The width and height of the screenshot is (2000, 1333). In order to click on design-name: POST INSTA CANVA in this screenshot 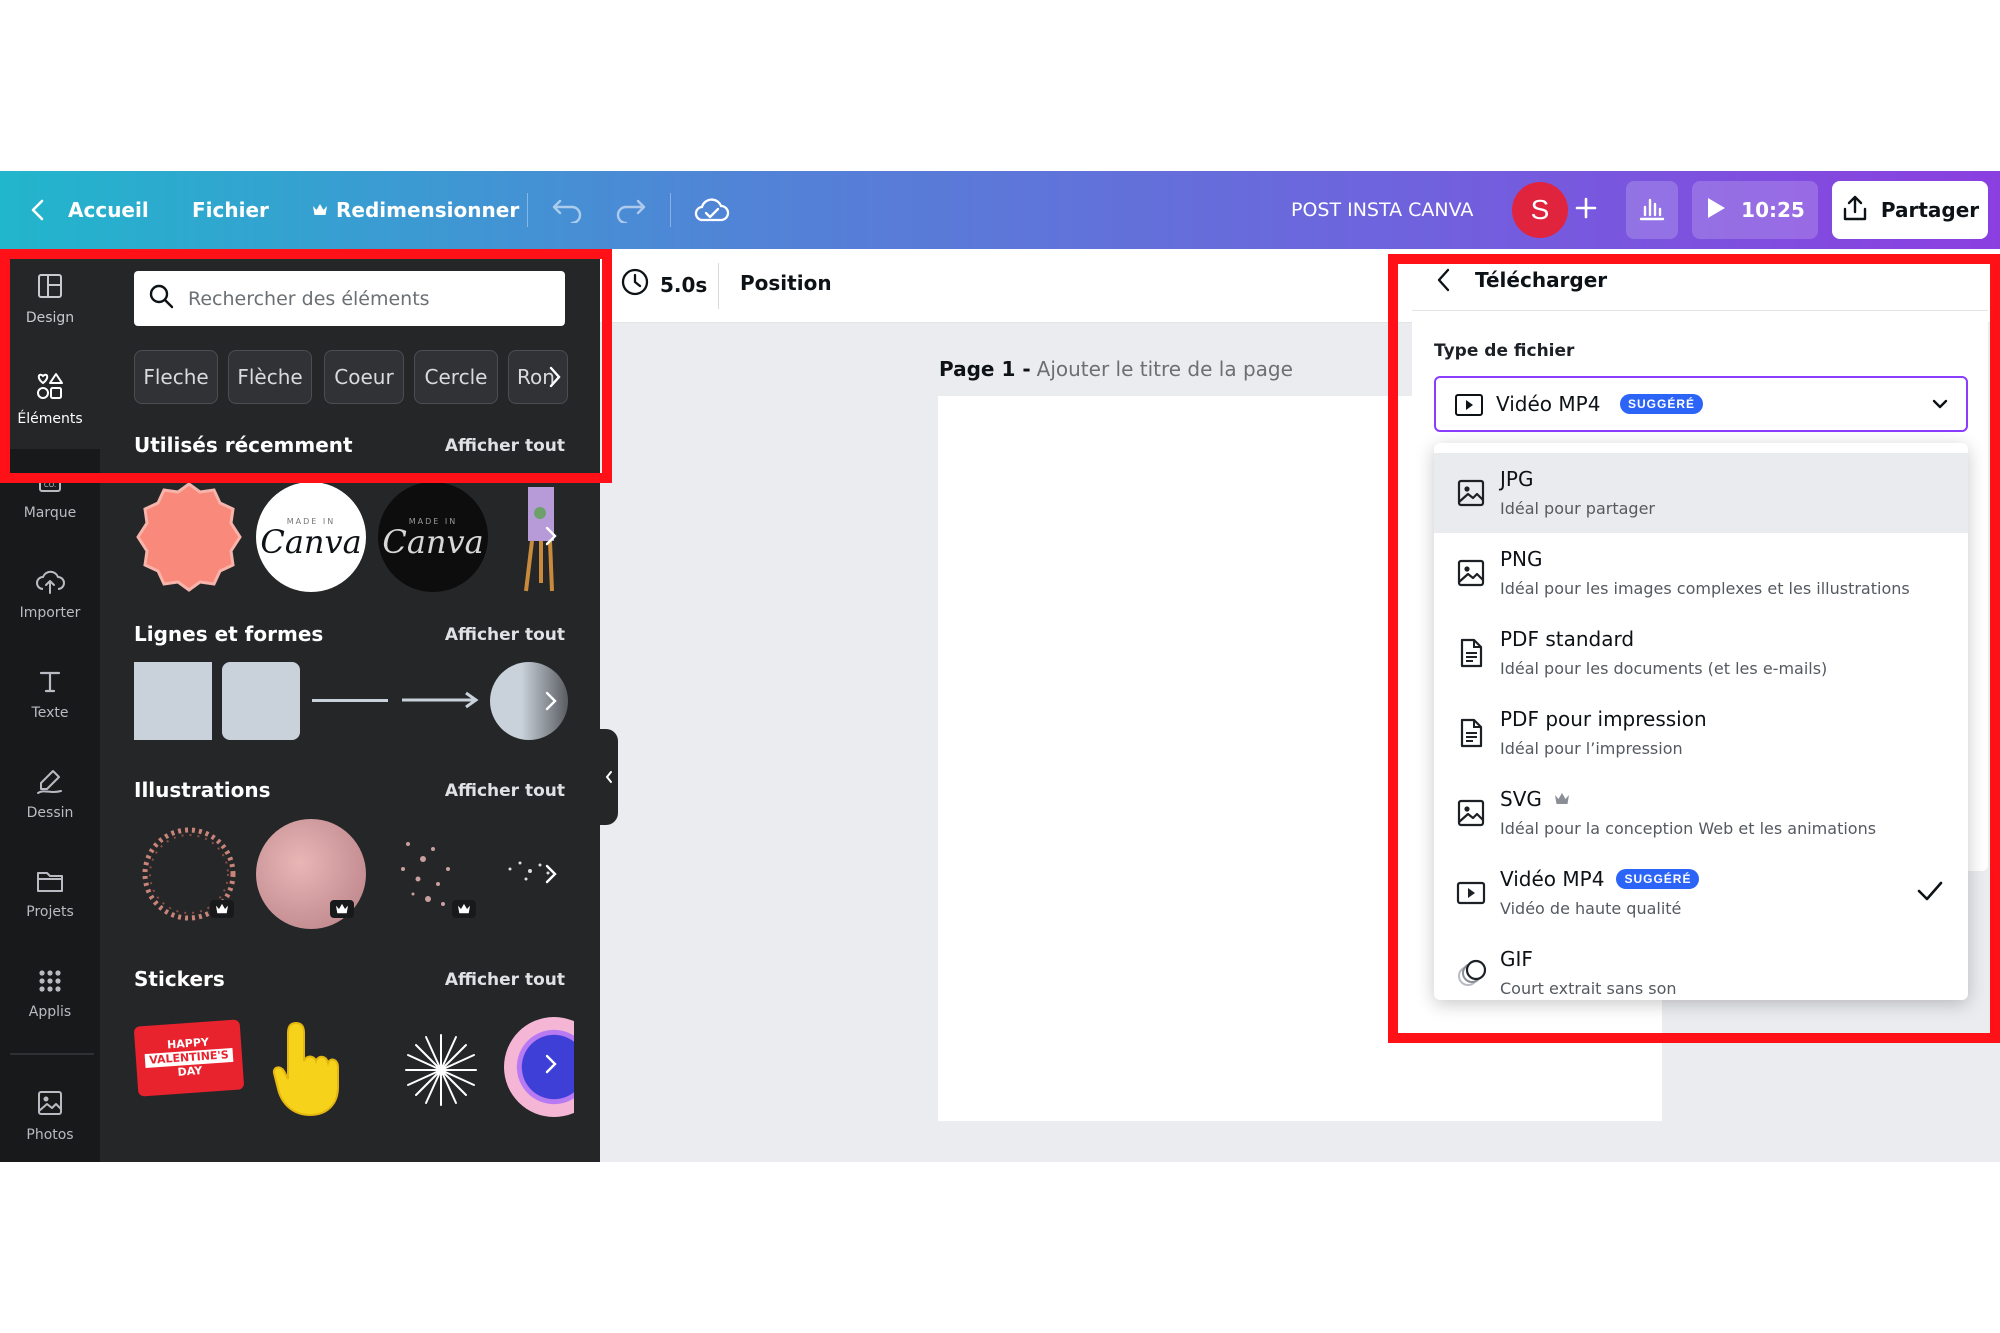, I will do `click(1382, 210)`.